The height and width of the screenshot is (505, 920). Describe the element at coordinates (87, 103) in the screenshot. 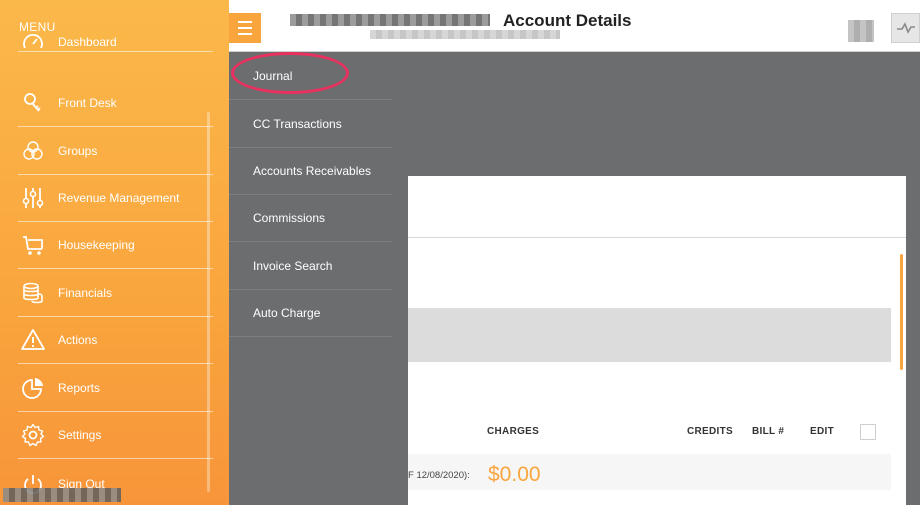

I see `sidebar-item-label: Front Desk` at that location.